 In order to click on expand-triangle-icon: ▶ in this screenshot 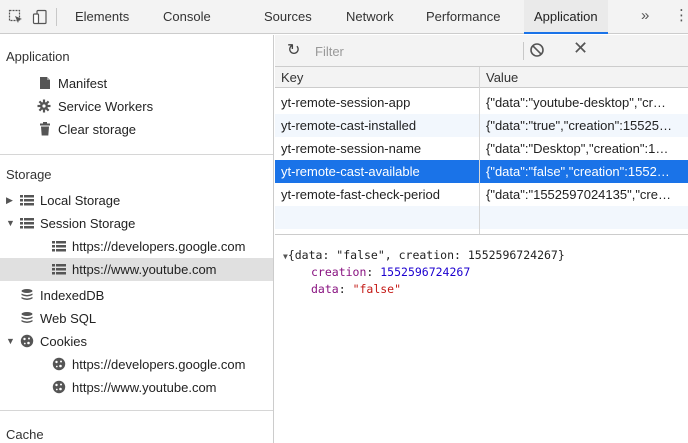, I will do `click(9, 200)`.